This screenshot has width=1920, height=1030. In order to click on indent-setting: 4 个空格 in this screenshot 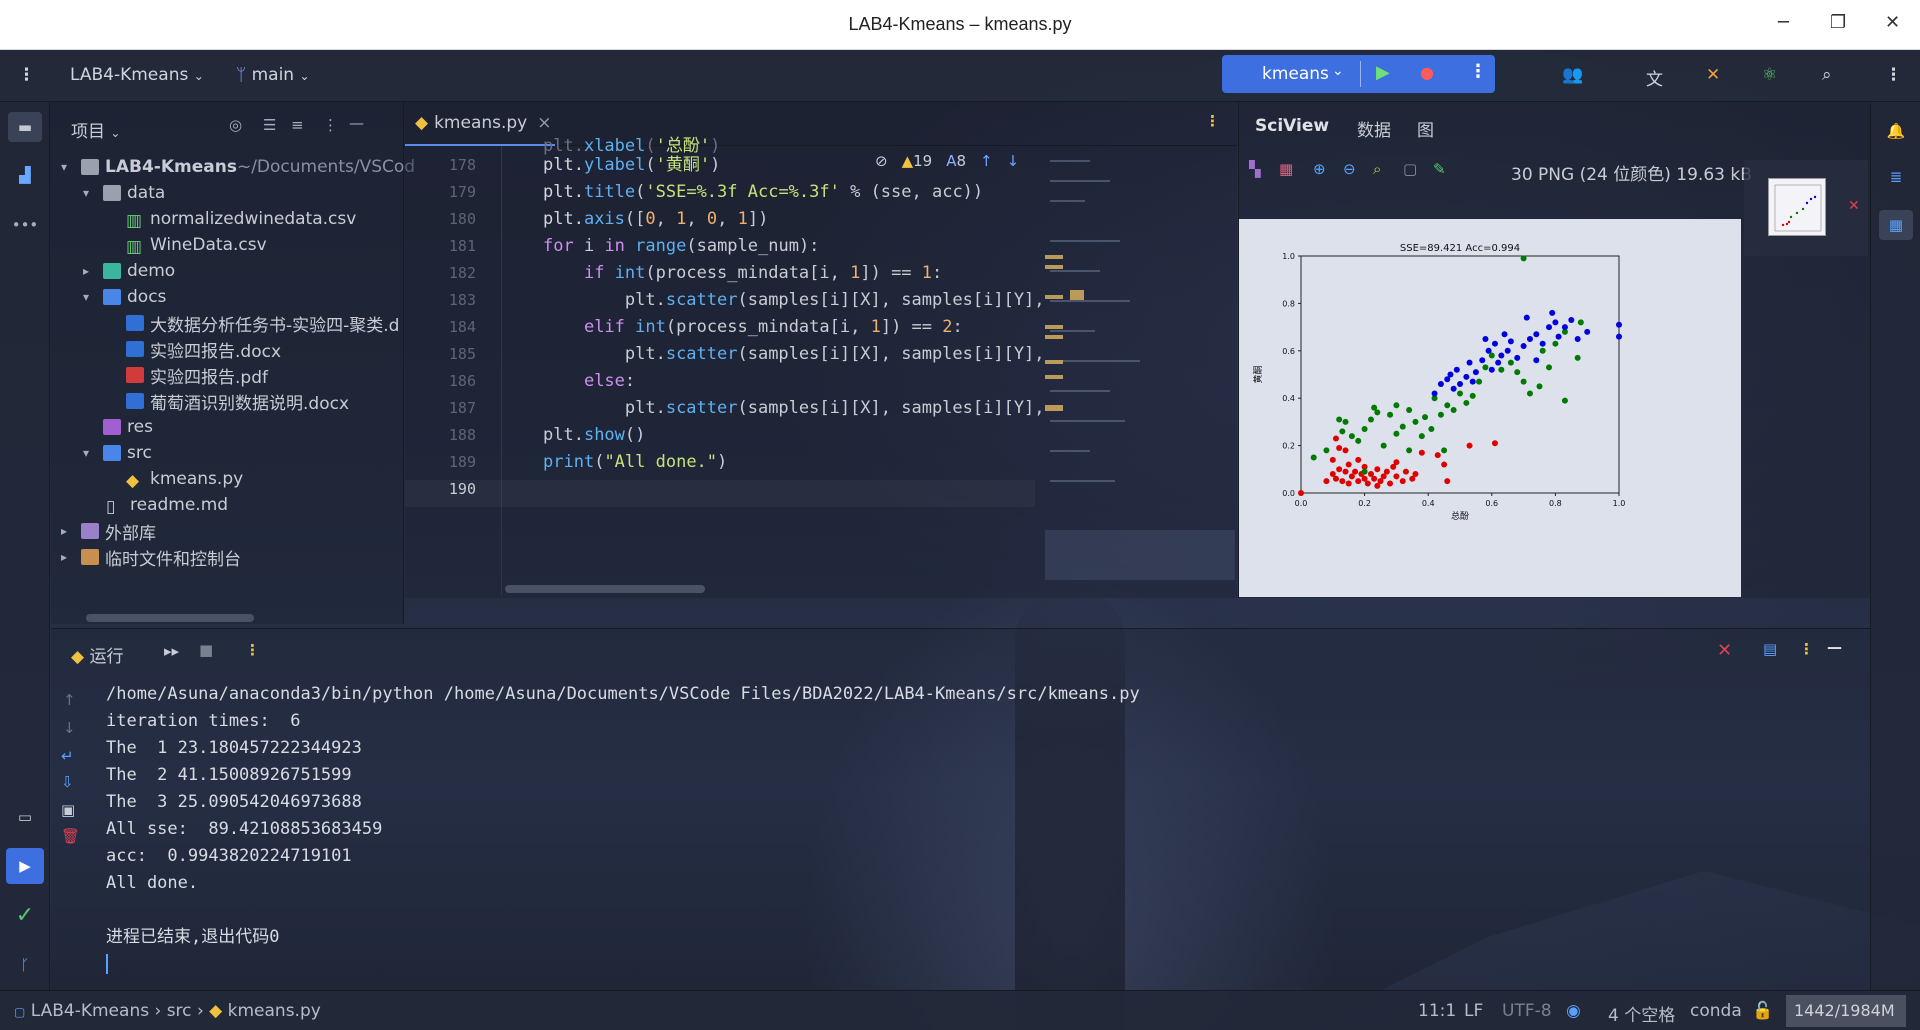, I will do `click(1641, 1013)`.